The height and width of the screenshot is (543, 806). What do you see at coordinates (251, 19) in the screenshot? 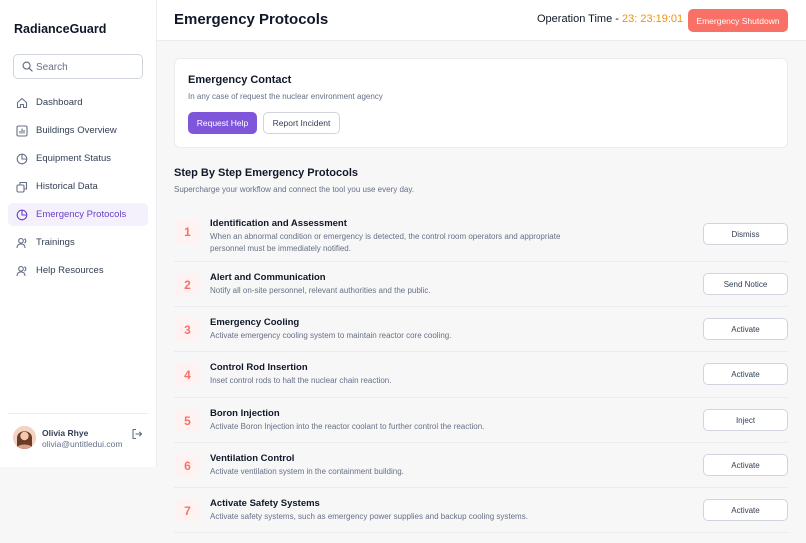
I see `page-title: Emergency Protocols` at bounding box center [251, 19].